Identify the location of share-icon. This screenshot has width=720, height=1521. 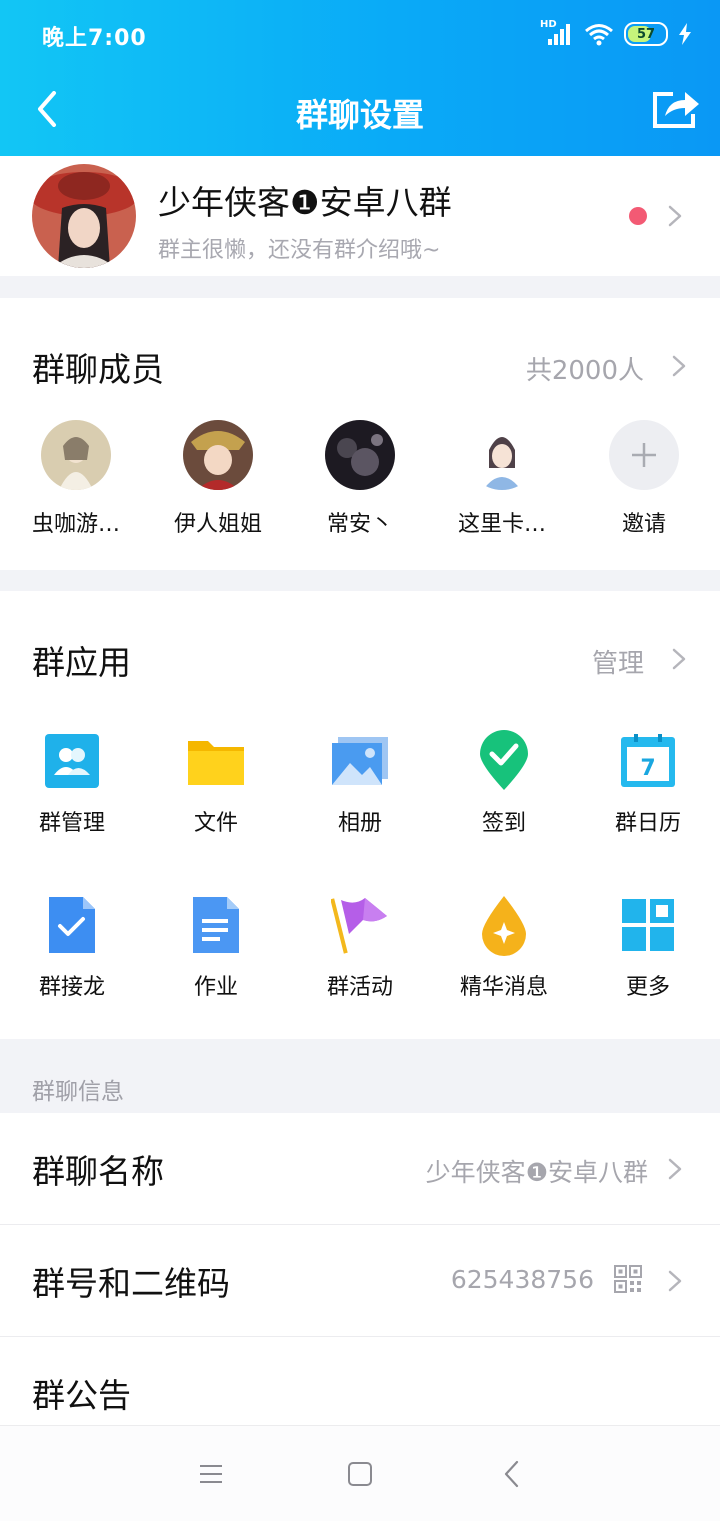
(676, 110).